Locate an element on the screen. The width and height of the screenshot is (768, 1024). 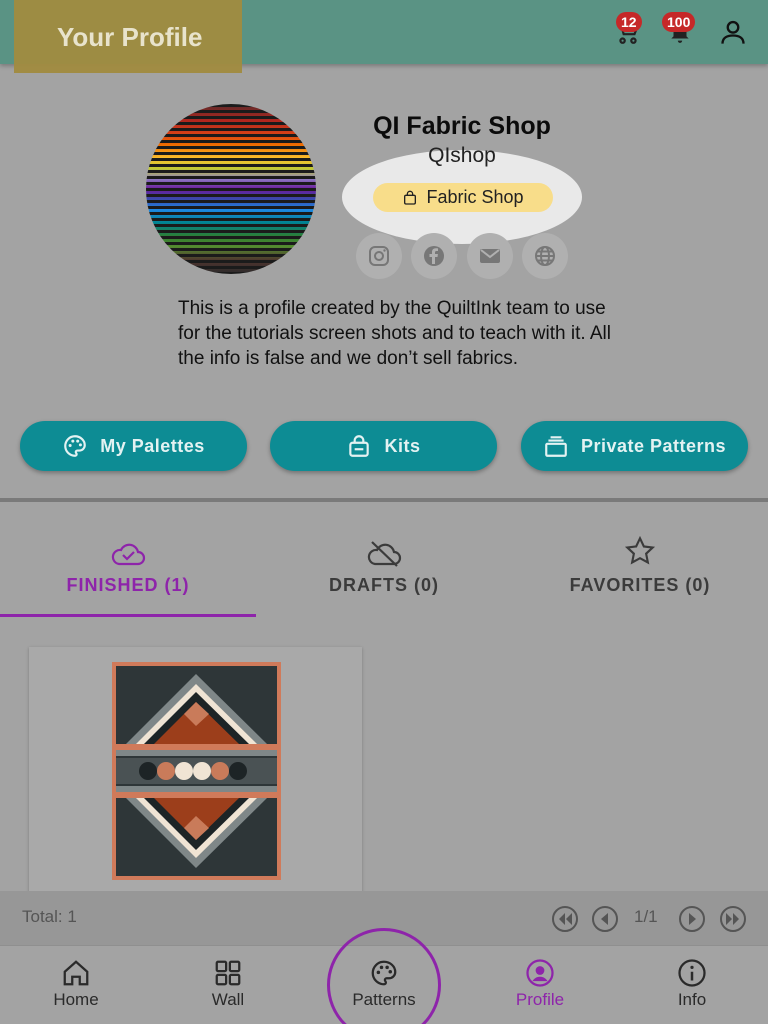
cart-button: 12 is located at coordinates (628, 30).